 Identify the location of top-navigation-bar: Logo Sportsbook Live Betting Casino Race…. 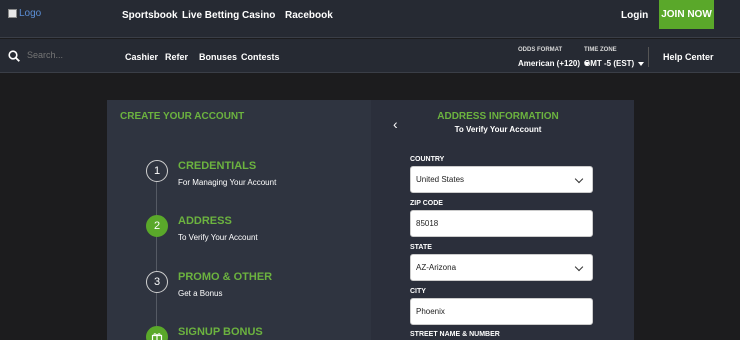
(370, 19).